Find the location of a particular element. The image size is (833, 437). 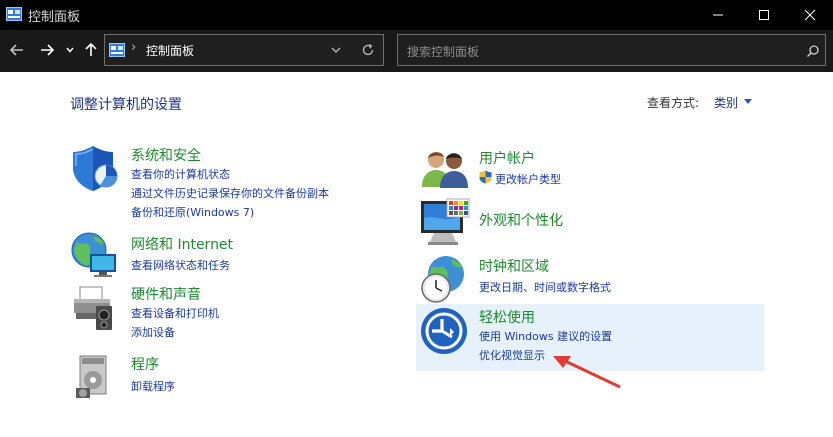

maximize-button is located at coordinates (764, 15).